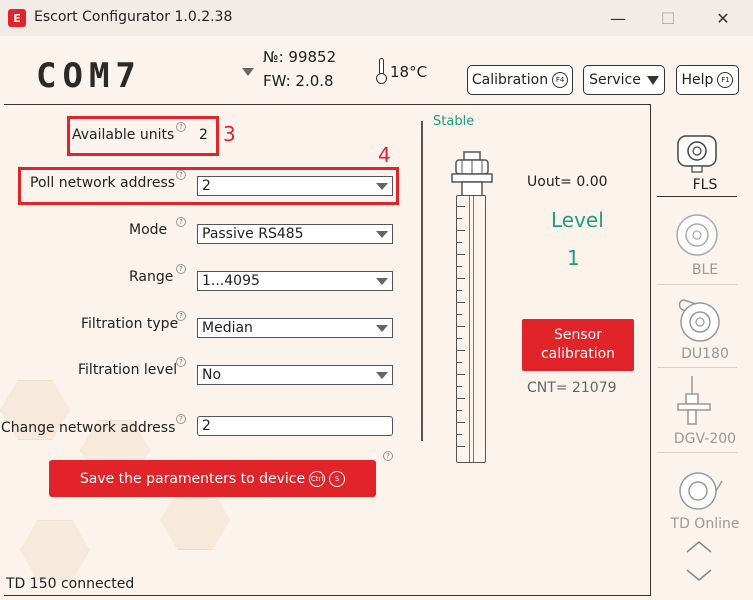 This screenshot has height=600, width=753. What do you see at coordinates (618, 18) in the screenshot?
I see `minimize-button: —` at bounding box center [618, 18].